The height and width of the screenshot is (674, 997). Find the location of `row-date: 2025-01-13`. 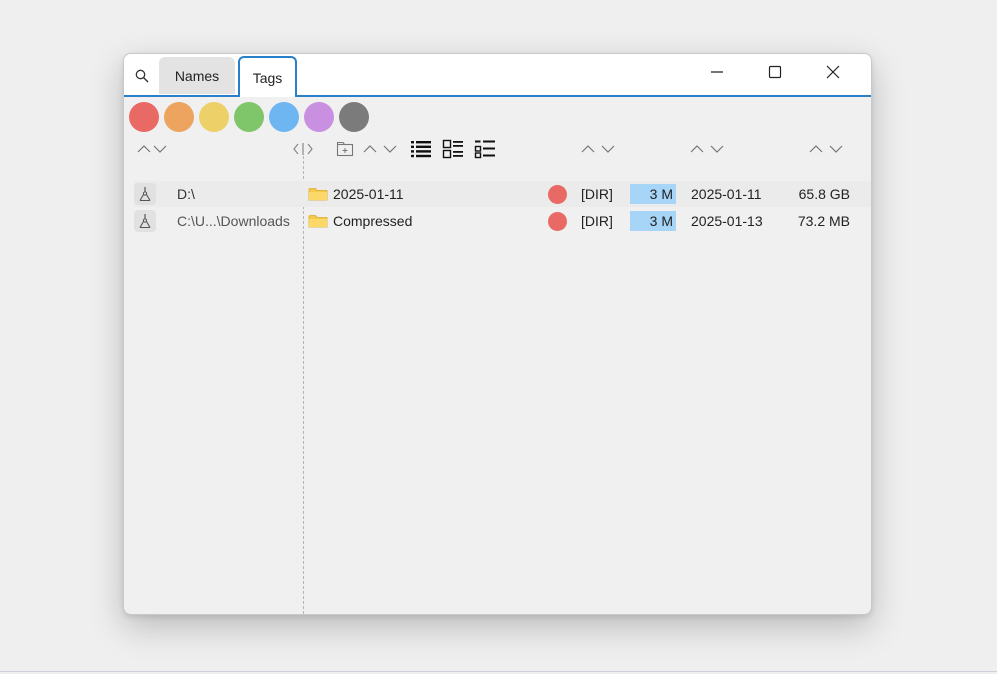

row-date: 2025-01-13 is located at coordinates (727, 221).